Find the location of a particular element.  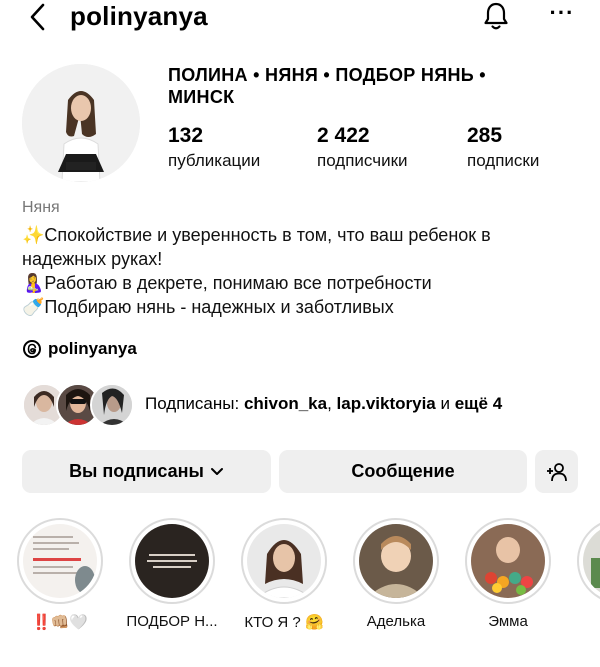

following-count-stat: 285 подписки is located at coordinates (503, 149).